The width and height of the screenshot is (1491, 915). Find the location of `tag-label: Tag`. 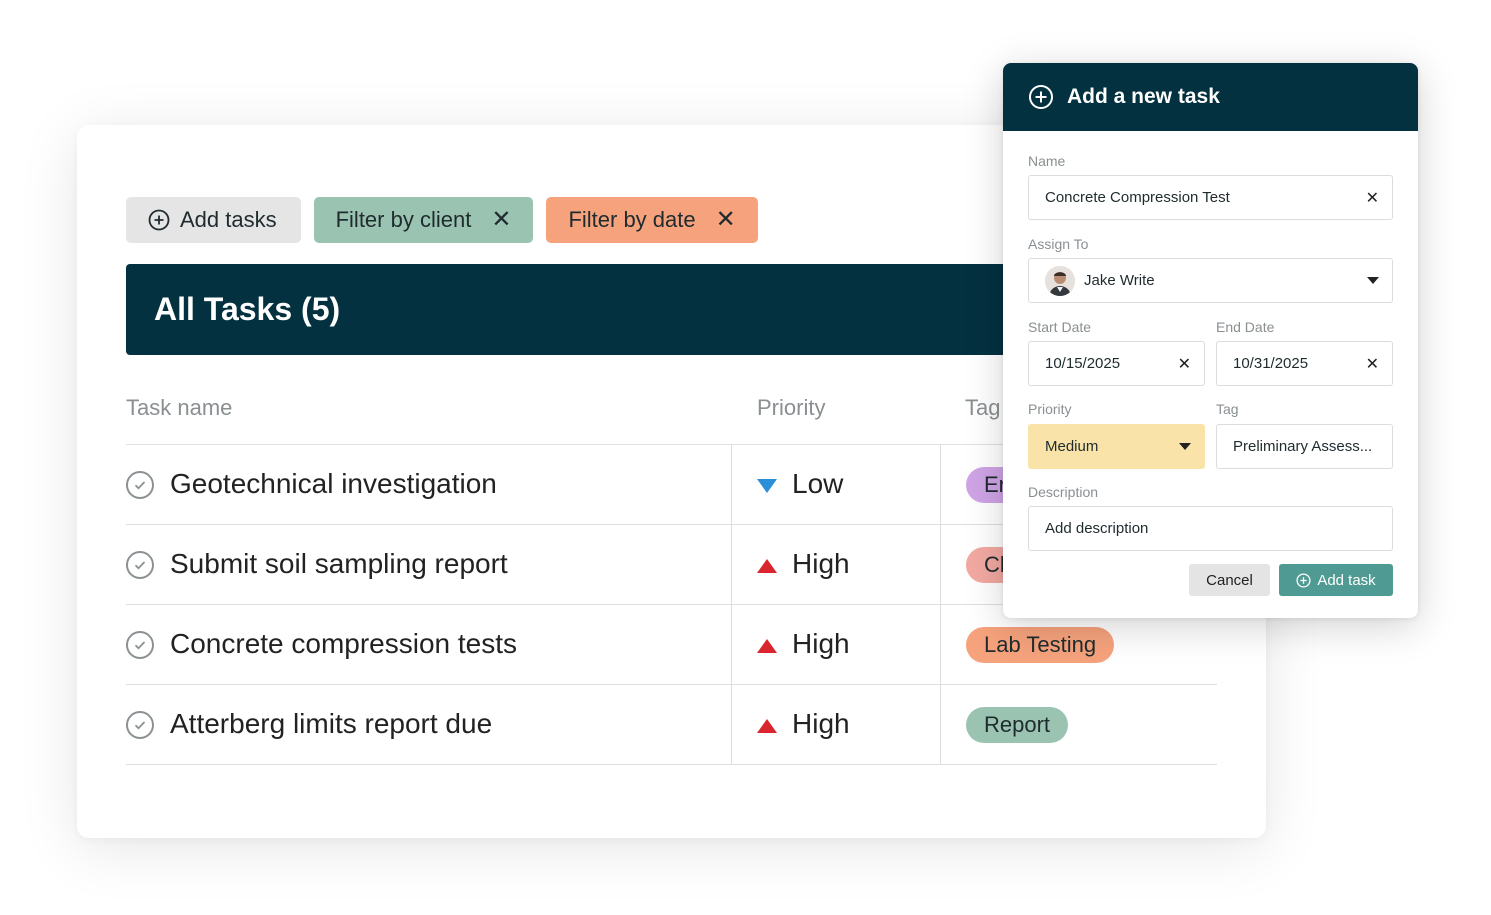

tag-label: Tag is located at coordinates (1227, 409).